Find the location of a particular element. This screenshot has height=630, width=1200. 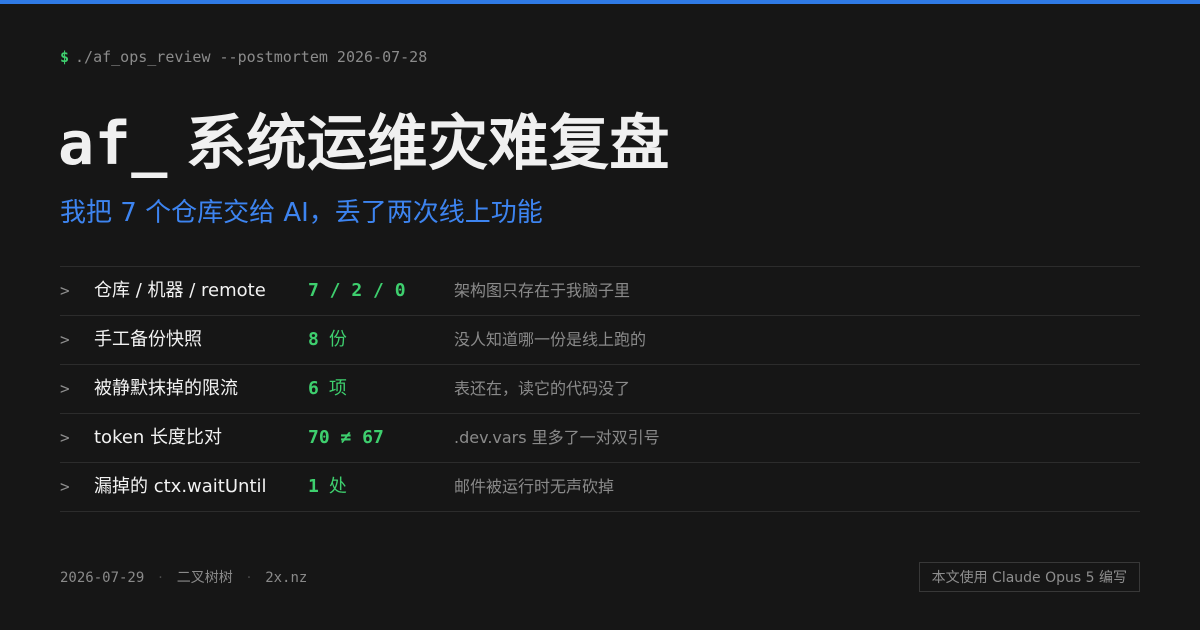

stat-value-number: 70 ≠ 67 is located at coordinates (346, 437).